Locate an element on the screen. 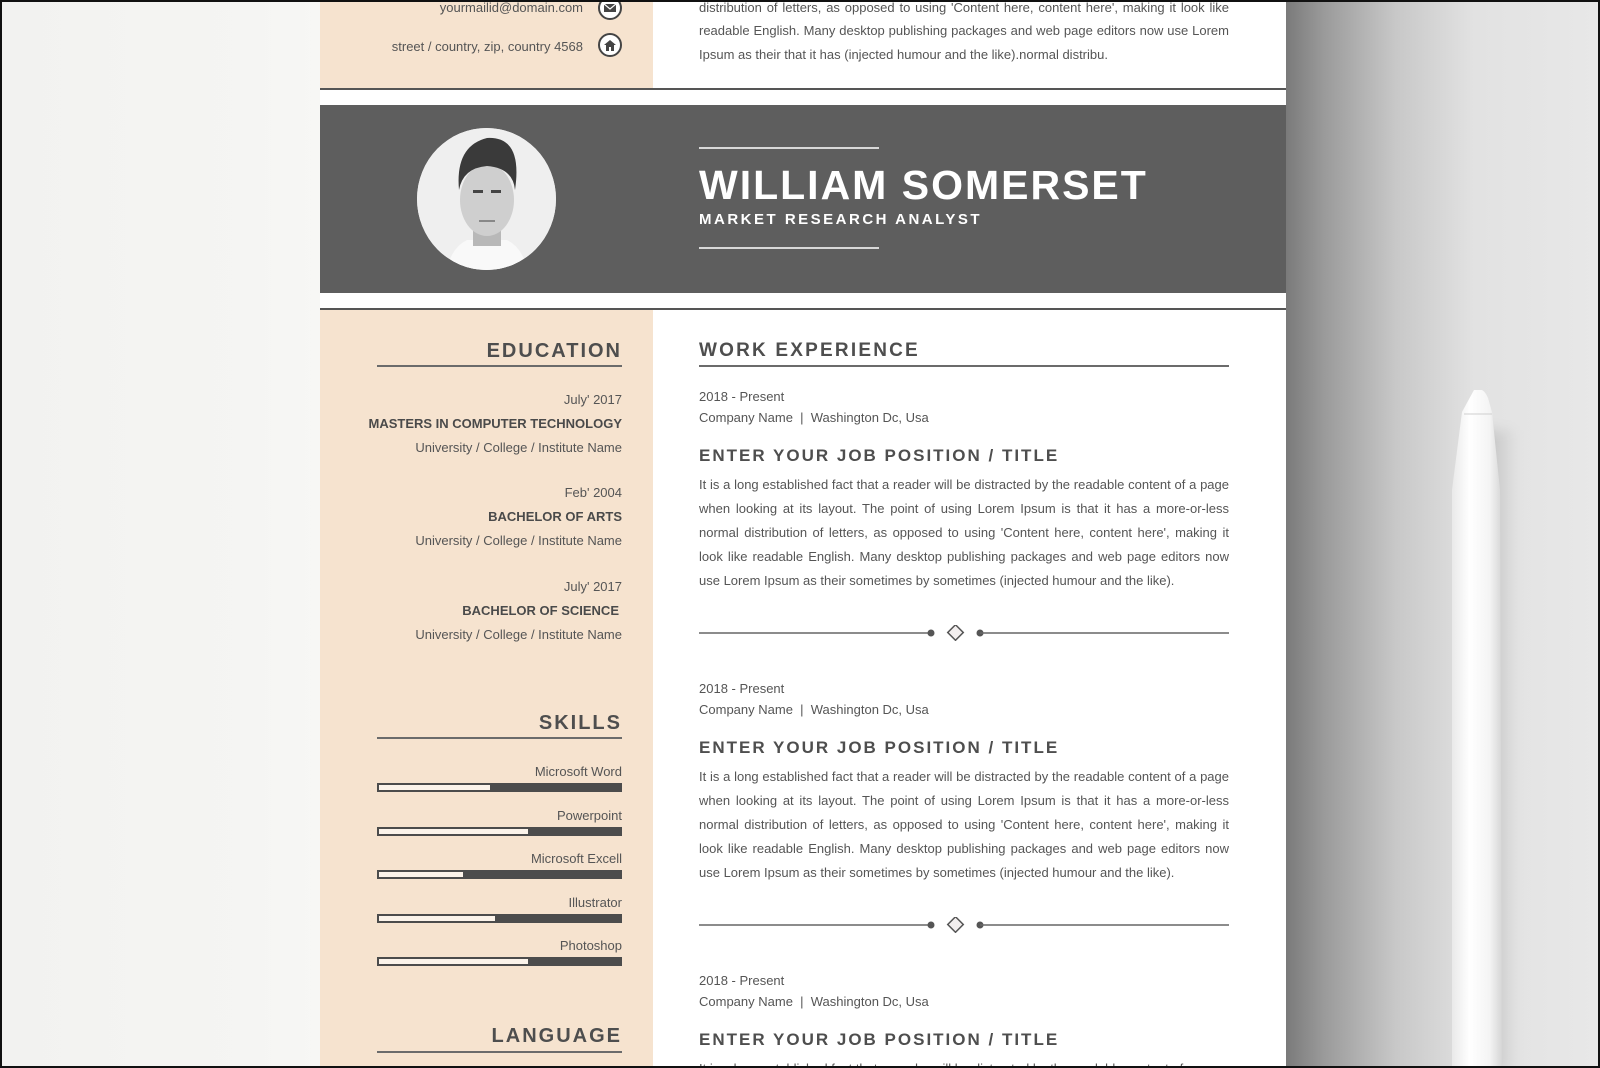 This screenshot has width=1600, height=1068. profile-photo is located at coordinates (486, 199).